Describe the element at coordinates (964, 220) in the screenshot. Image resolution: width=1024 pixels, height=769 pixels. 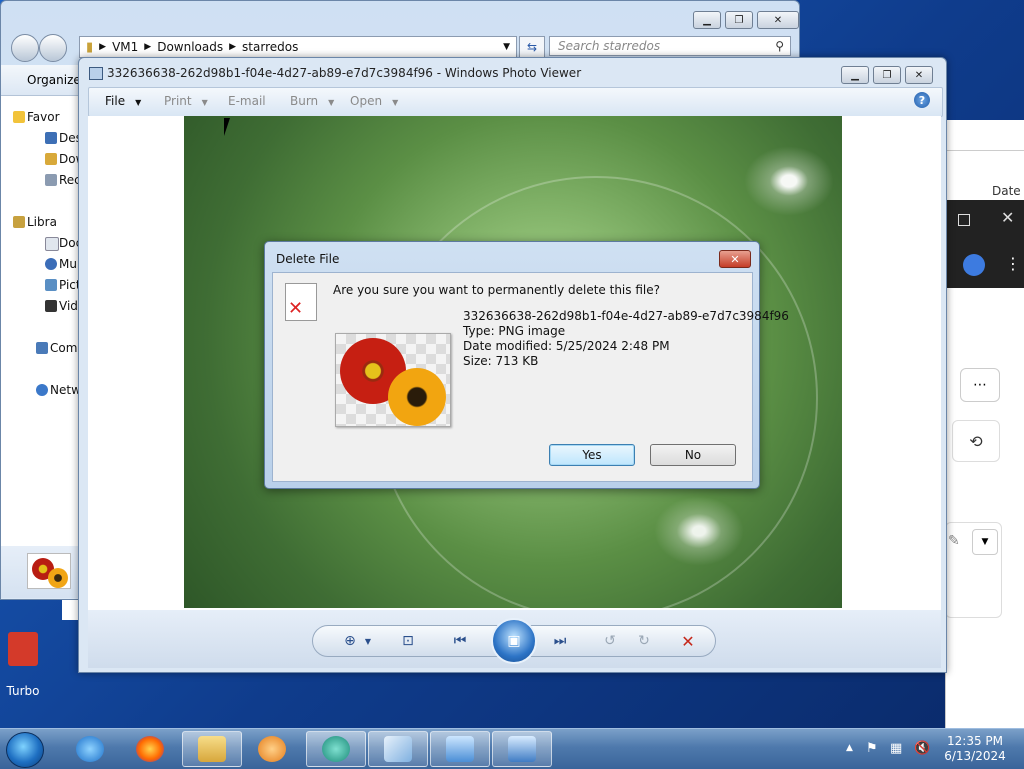
I see `maximize-icon` at that location.